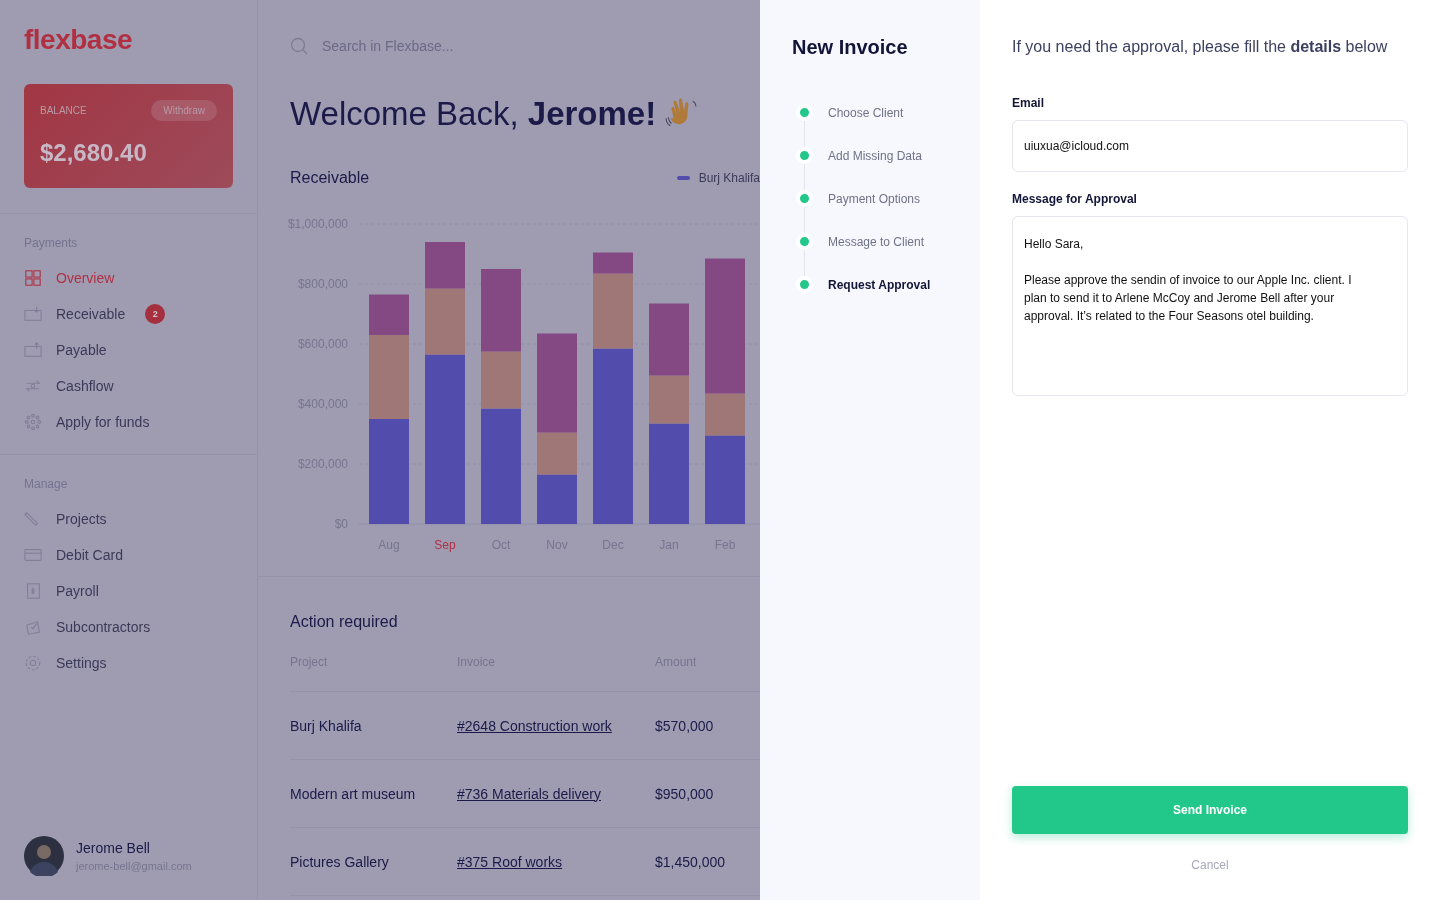 Image resolution: width=1440 pixels, height=900 pixels. Describe the element at coordinates (78, 40) in the screenshot. I see `logo: flexbase` at that location.